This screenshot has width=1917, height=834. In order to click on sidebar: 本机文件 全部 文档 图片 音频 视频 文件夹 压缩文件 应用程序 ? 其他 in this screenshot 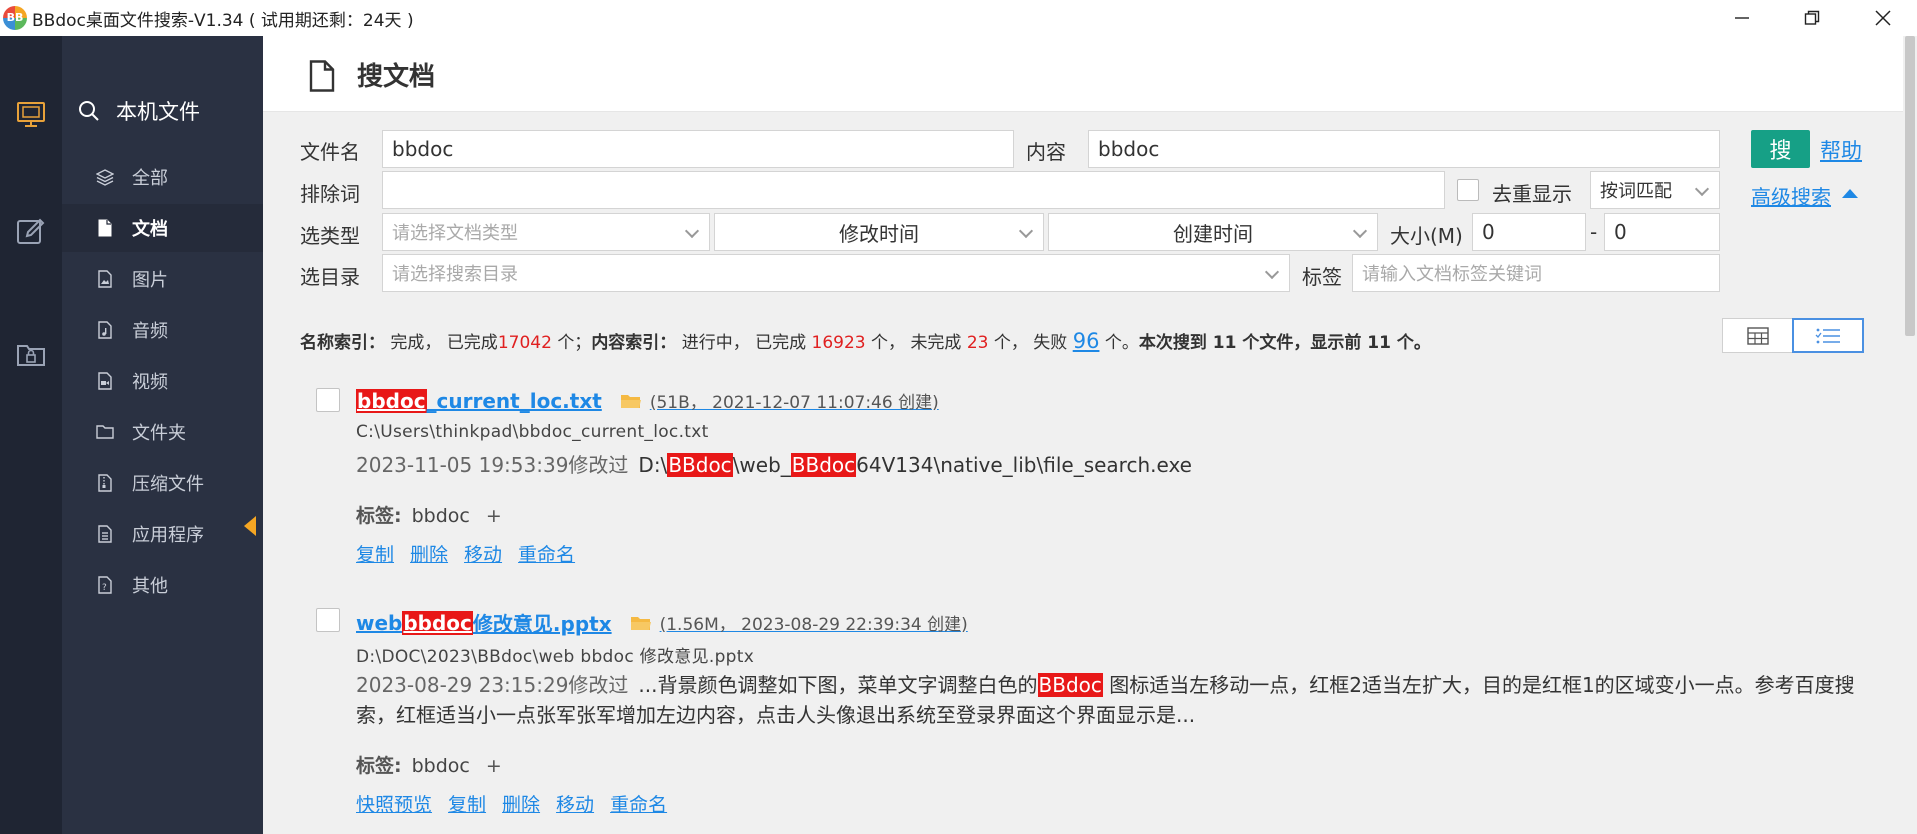, I will do `click(162, 435)`.